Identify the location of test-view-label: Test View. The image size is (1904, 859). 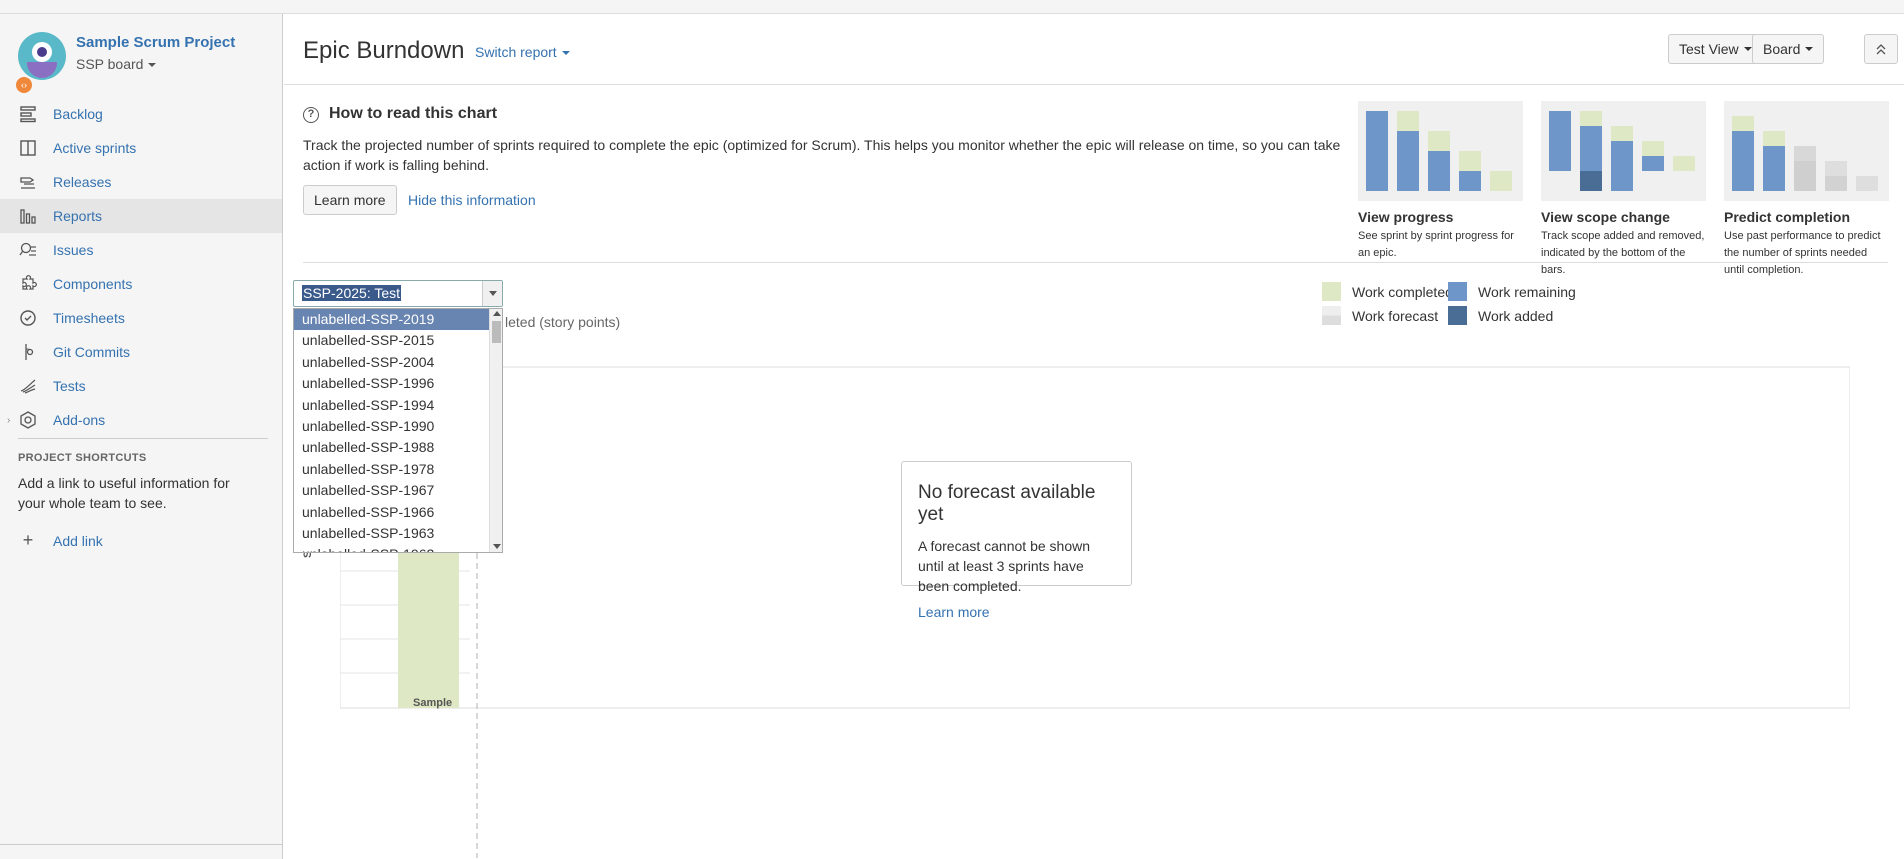
(1709, 49).